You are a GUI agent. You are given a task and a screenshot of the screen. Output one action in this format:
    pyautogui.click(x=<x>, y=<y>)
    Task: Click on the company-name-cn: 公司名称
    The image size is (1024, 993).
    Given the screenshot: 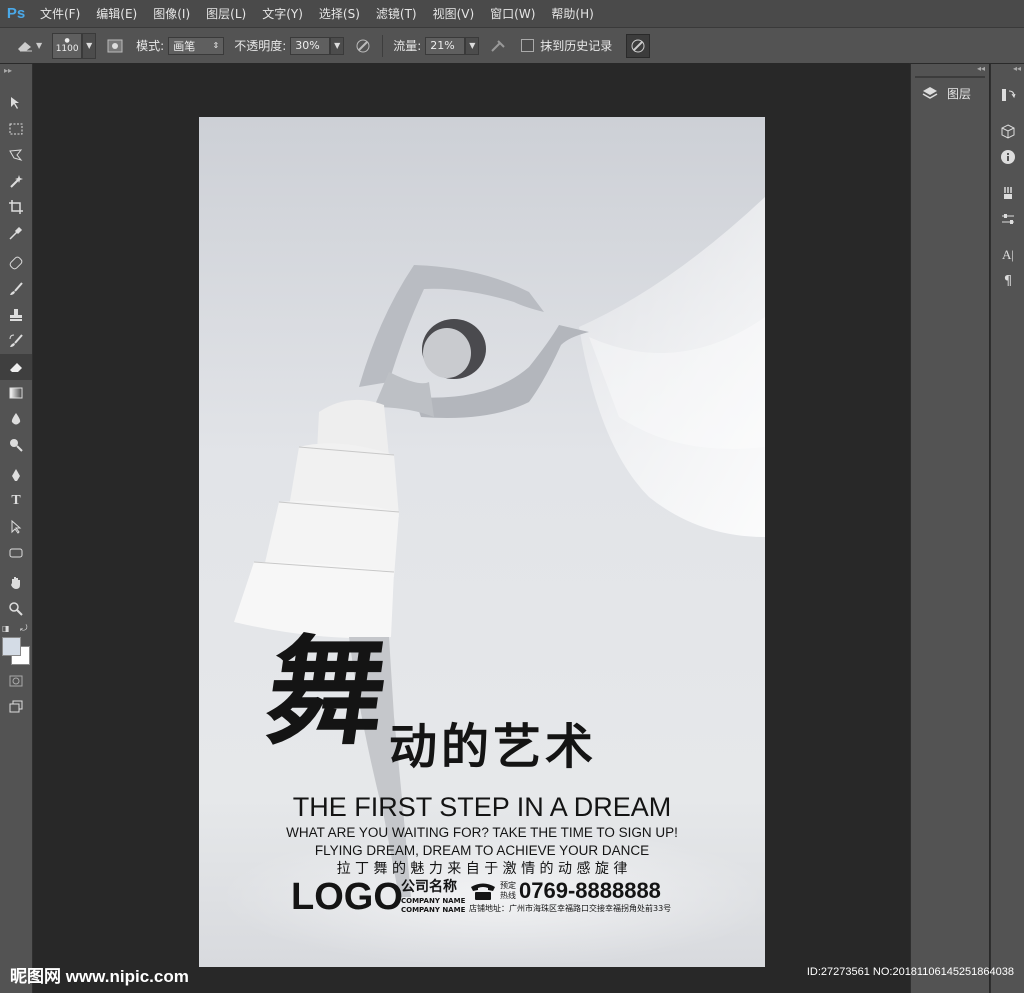 What is the action you would take?
    pyautogui.click(x=429, y=887)
    